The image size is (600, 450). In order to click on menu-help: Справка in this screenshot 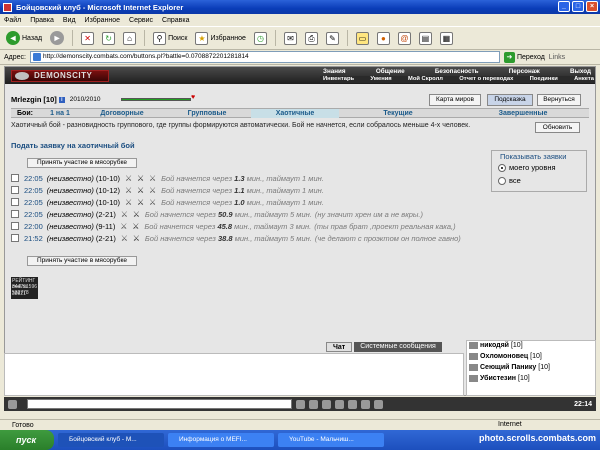, I will do `click(175, 20)`.